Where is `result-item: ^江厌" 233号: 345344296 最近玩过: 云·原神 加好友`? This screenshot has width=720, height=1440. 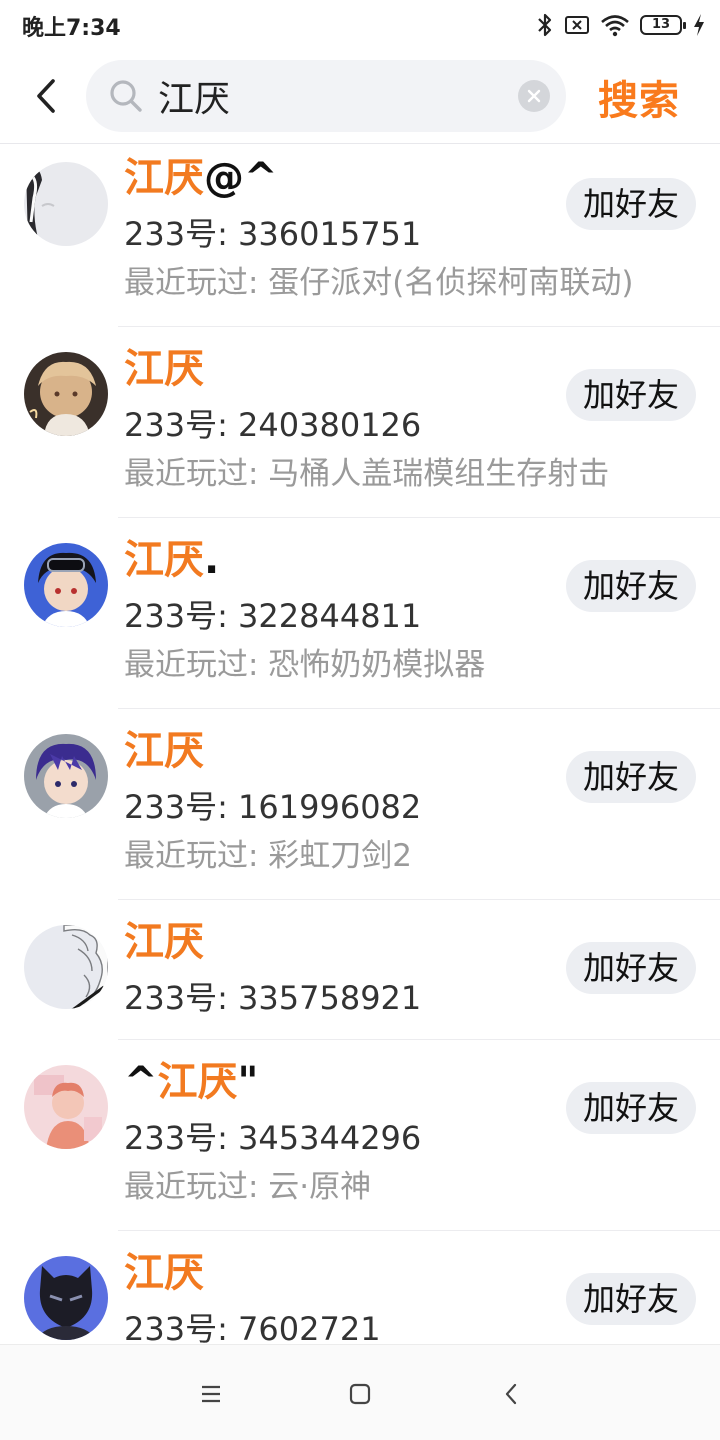 result-item: ^江厌" 233号: 345344296 最近玩过: 云·原神 加好友 is located at coordinates (360, 1135).